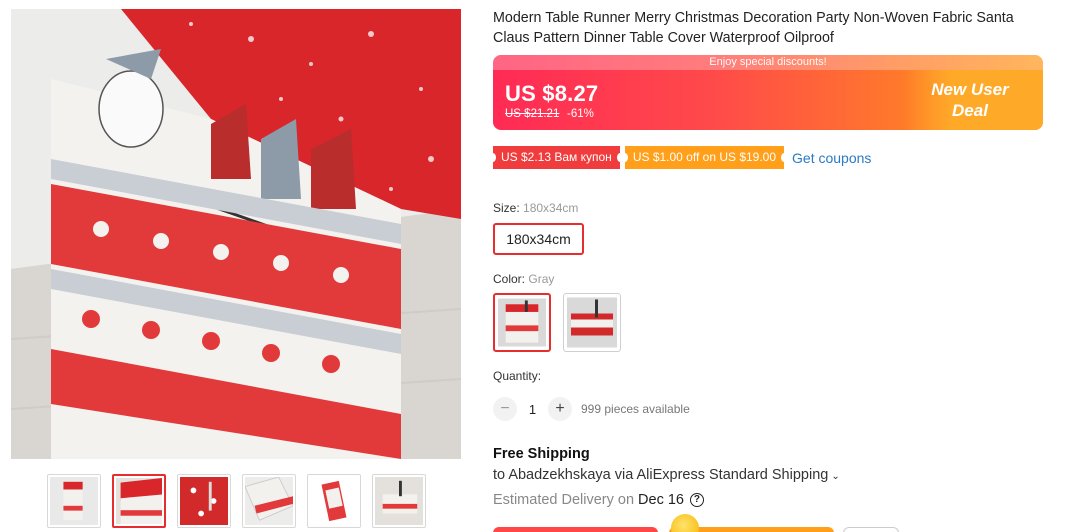 The height and width of the screenshot is (532, 1075). I want to click on estimated-delivery: Estimated Delivery on Dec 16 ?, so click(598, 500).